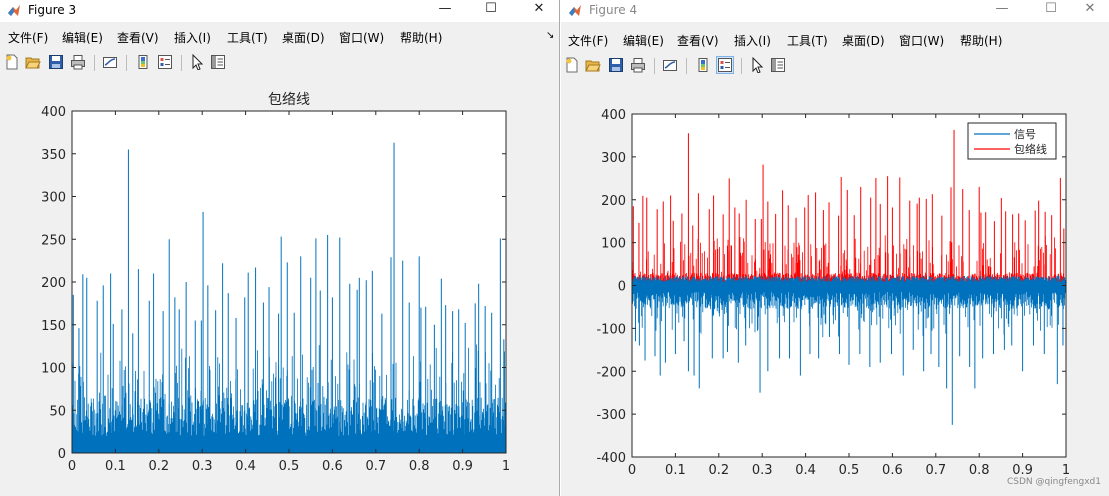  Describe the element at coordinates (53, 240) in the screenshot. I see `y-tick-label: 250` at that location.